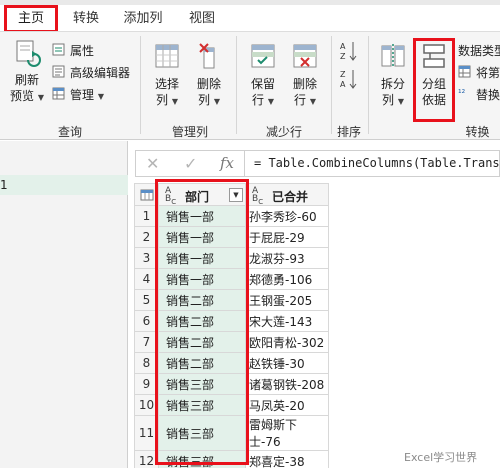  What do you see at coordinates (31, 19) in the screenshot?
I see `home-tab-highlight` at bounding box center [31, 19].